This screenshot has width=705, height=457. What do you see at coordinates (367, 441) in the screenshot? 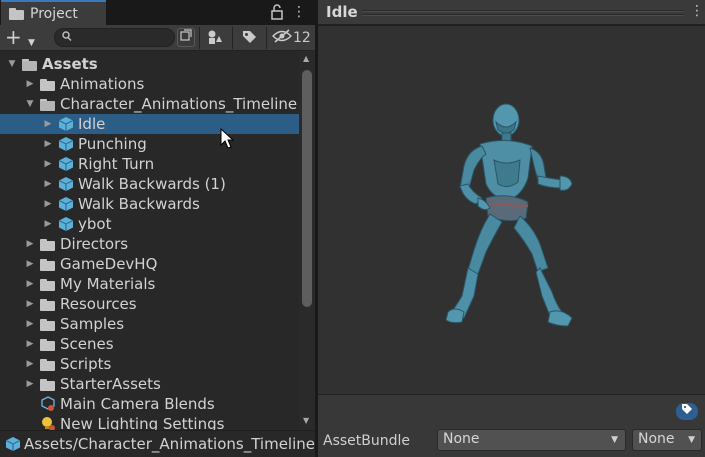
I see `asset-bundle-label: AssetBundle` at bounding box center [367, 441].